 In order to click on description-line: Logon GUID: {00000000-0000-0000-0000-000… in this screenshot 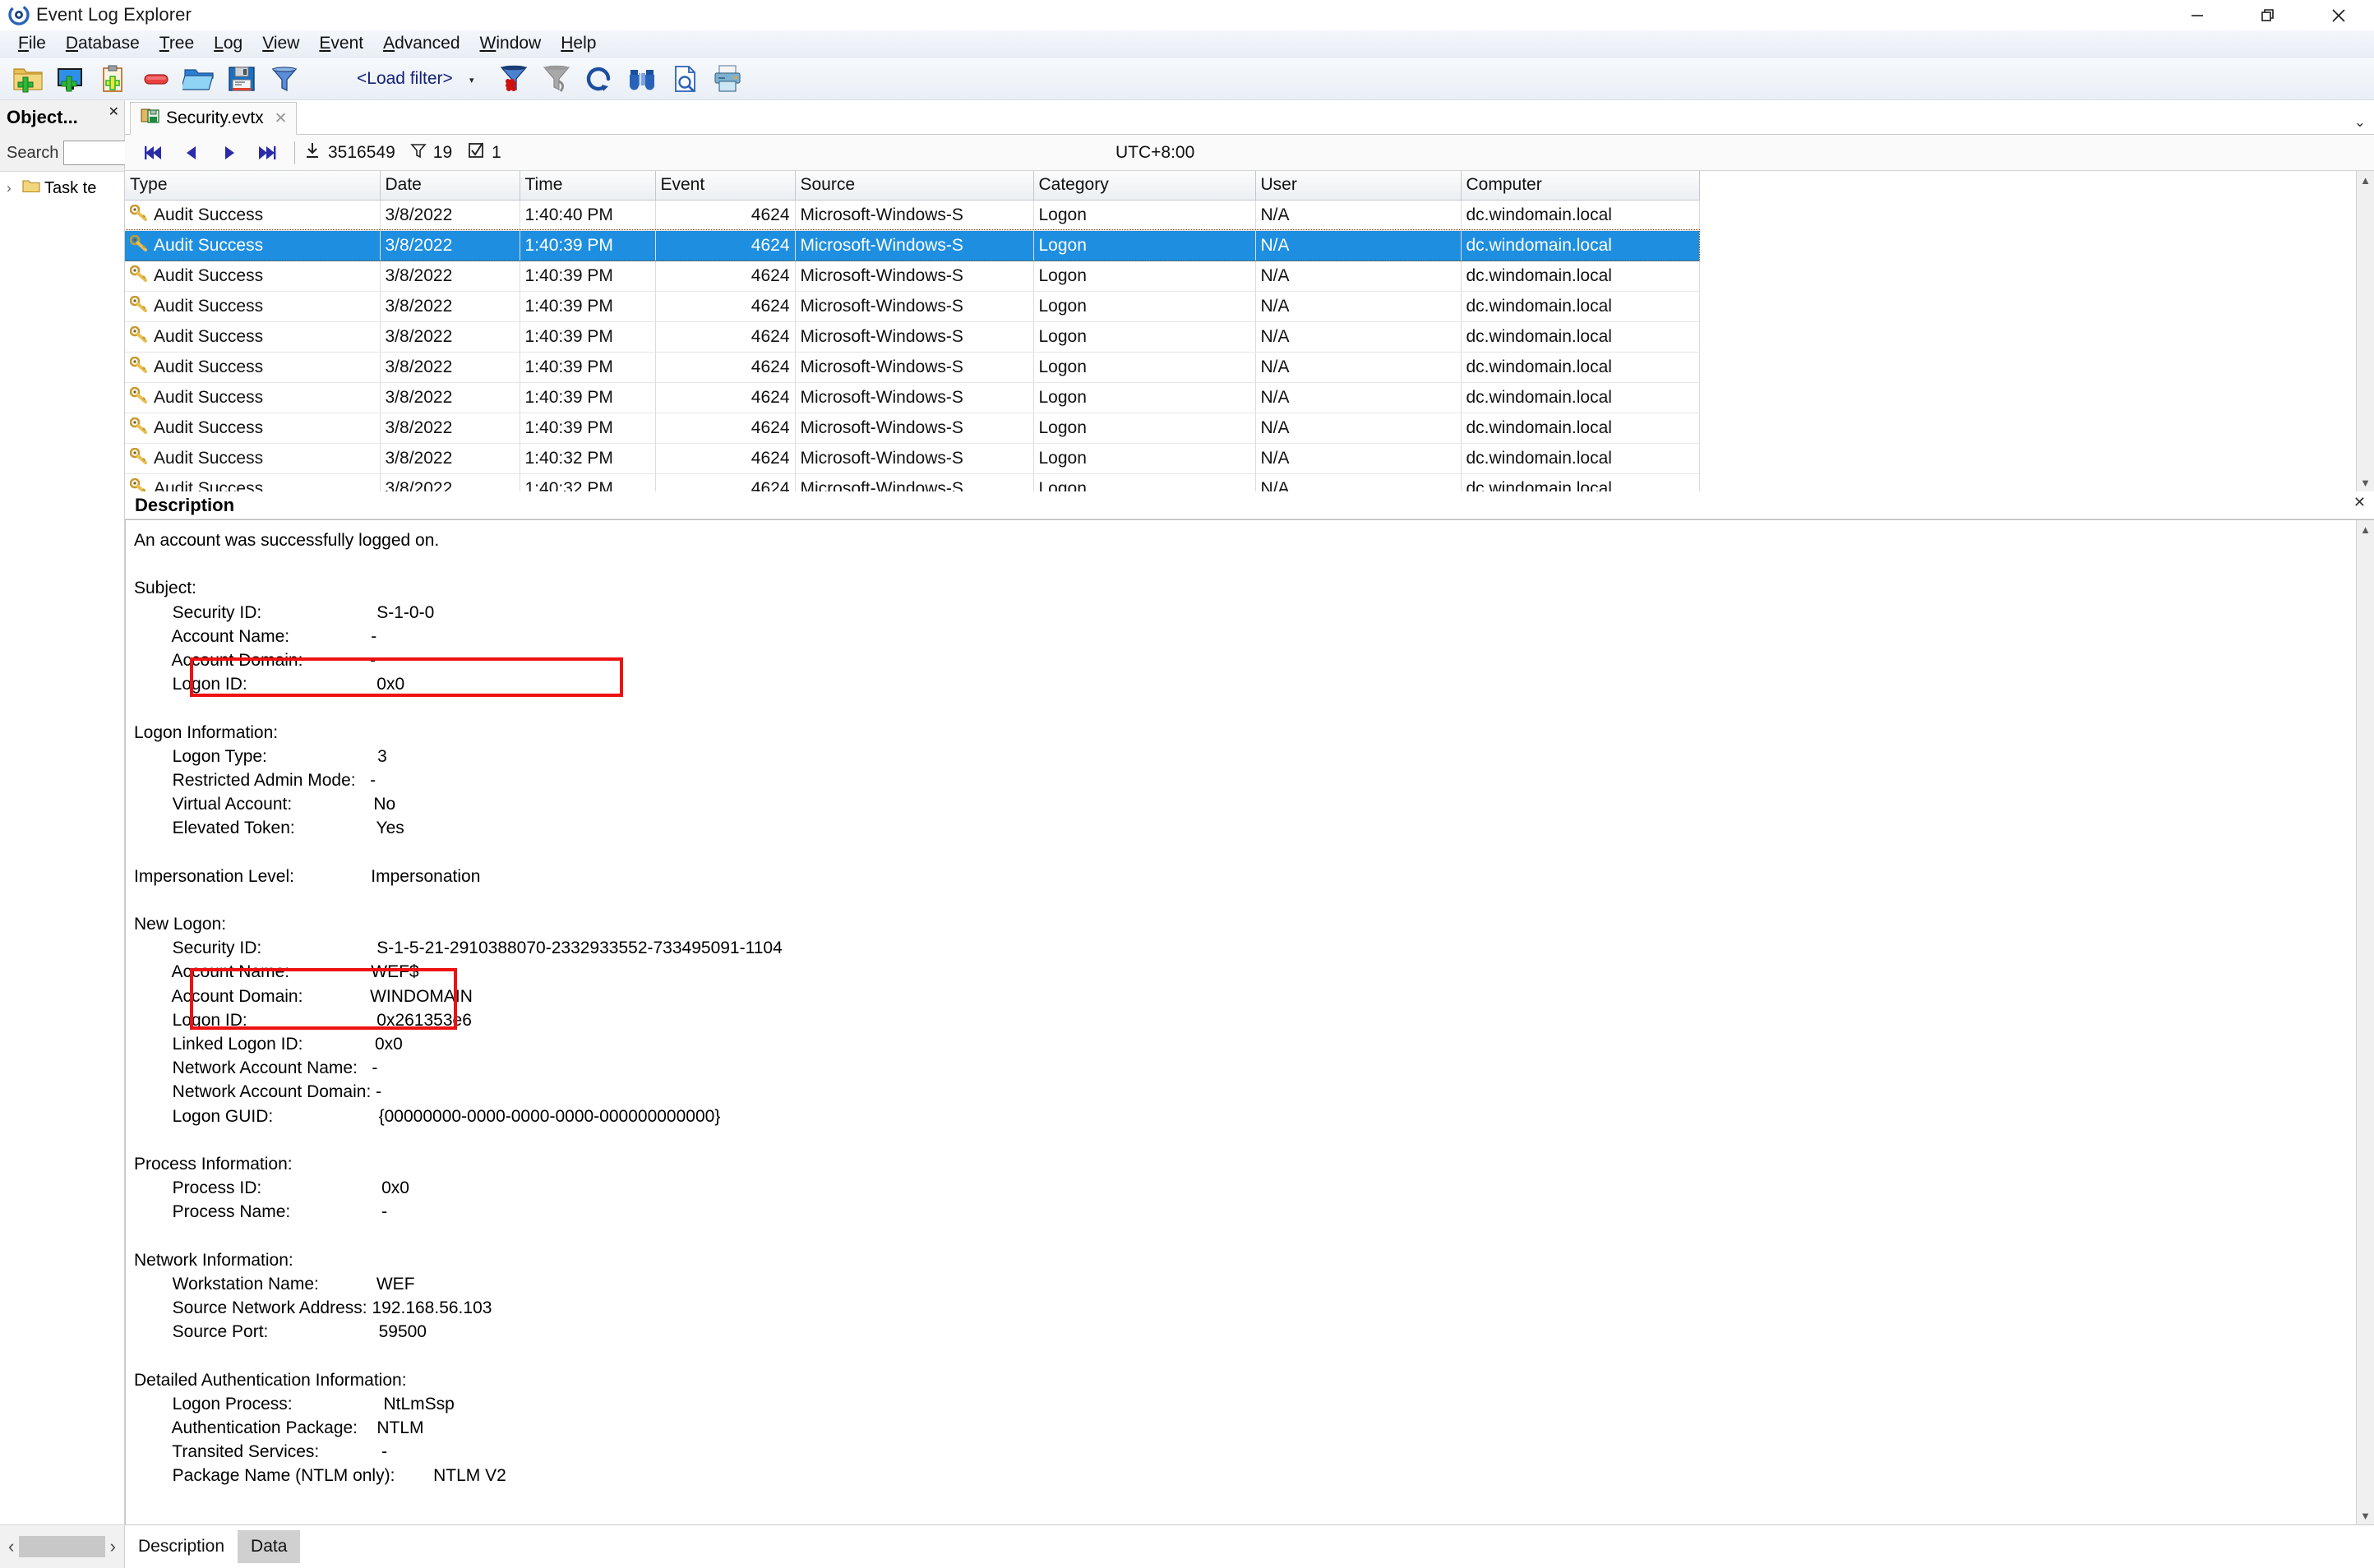, I will do `click(427, 1116)`.